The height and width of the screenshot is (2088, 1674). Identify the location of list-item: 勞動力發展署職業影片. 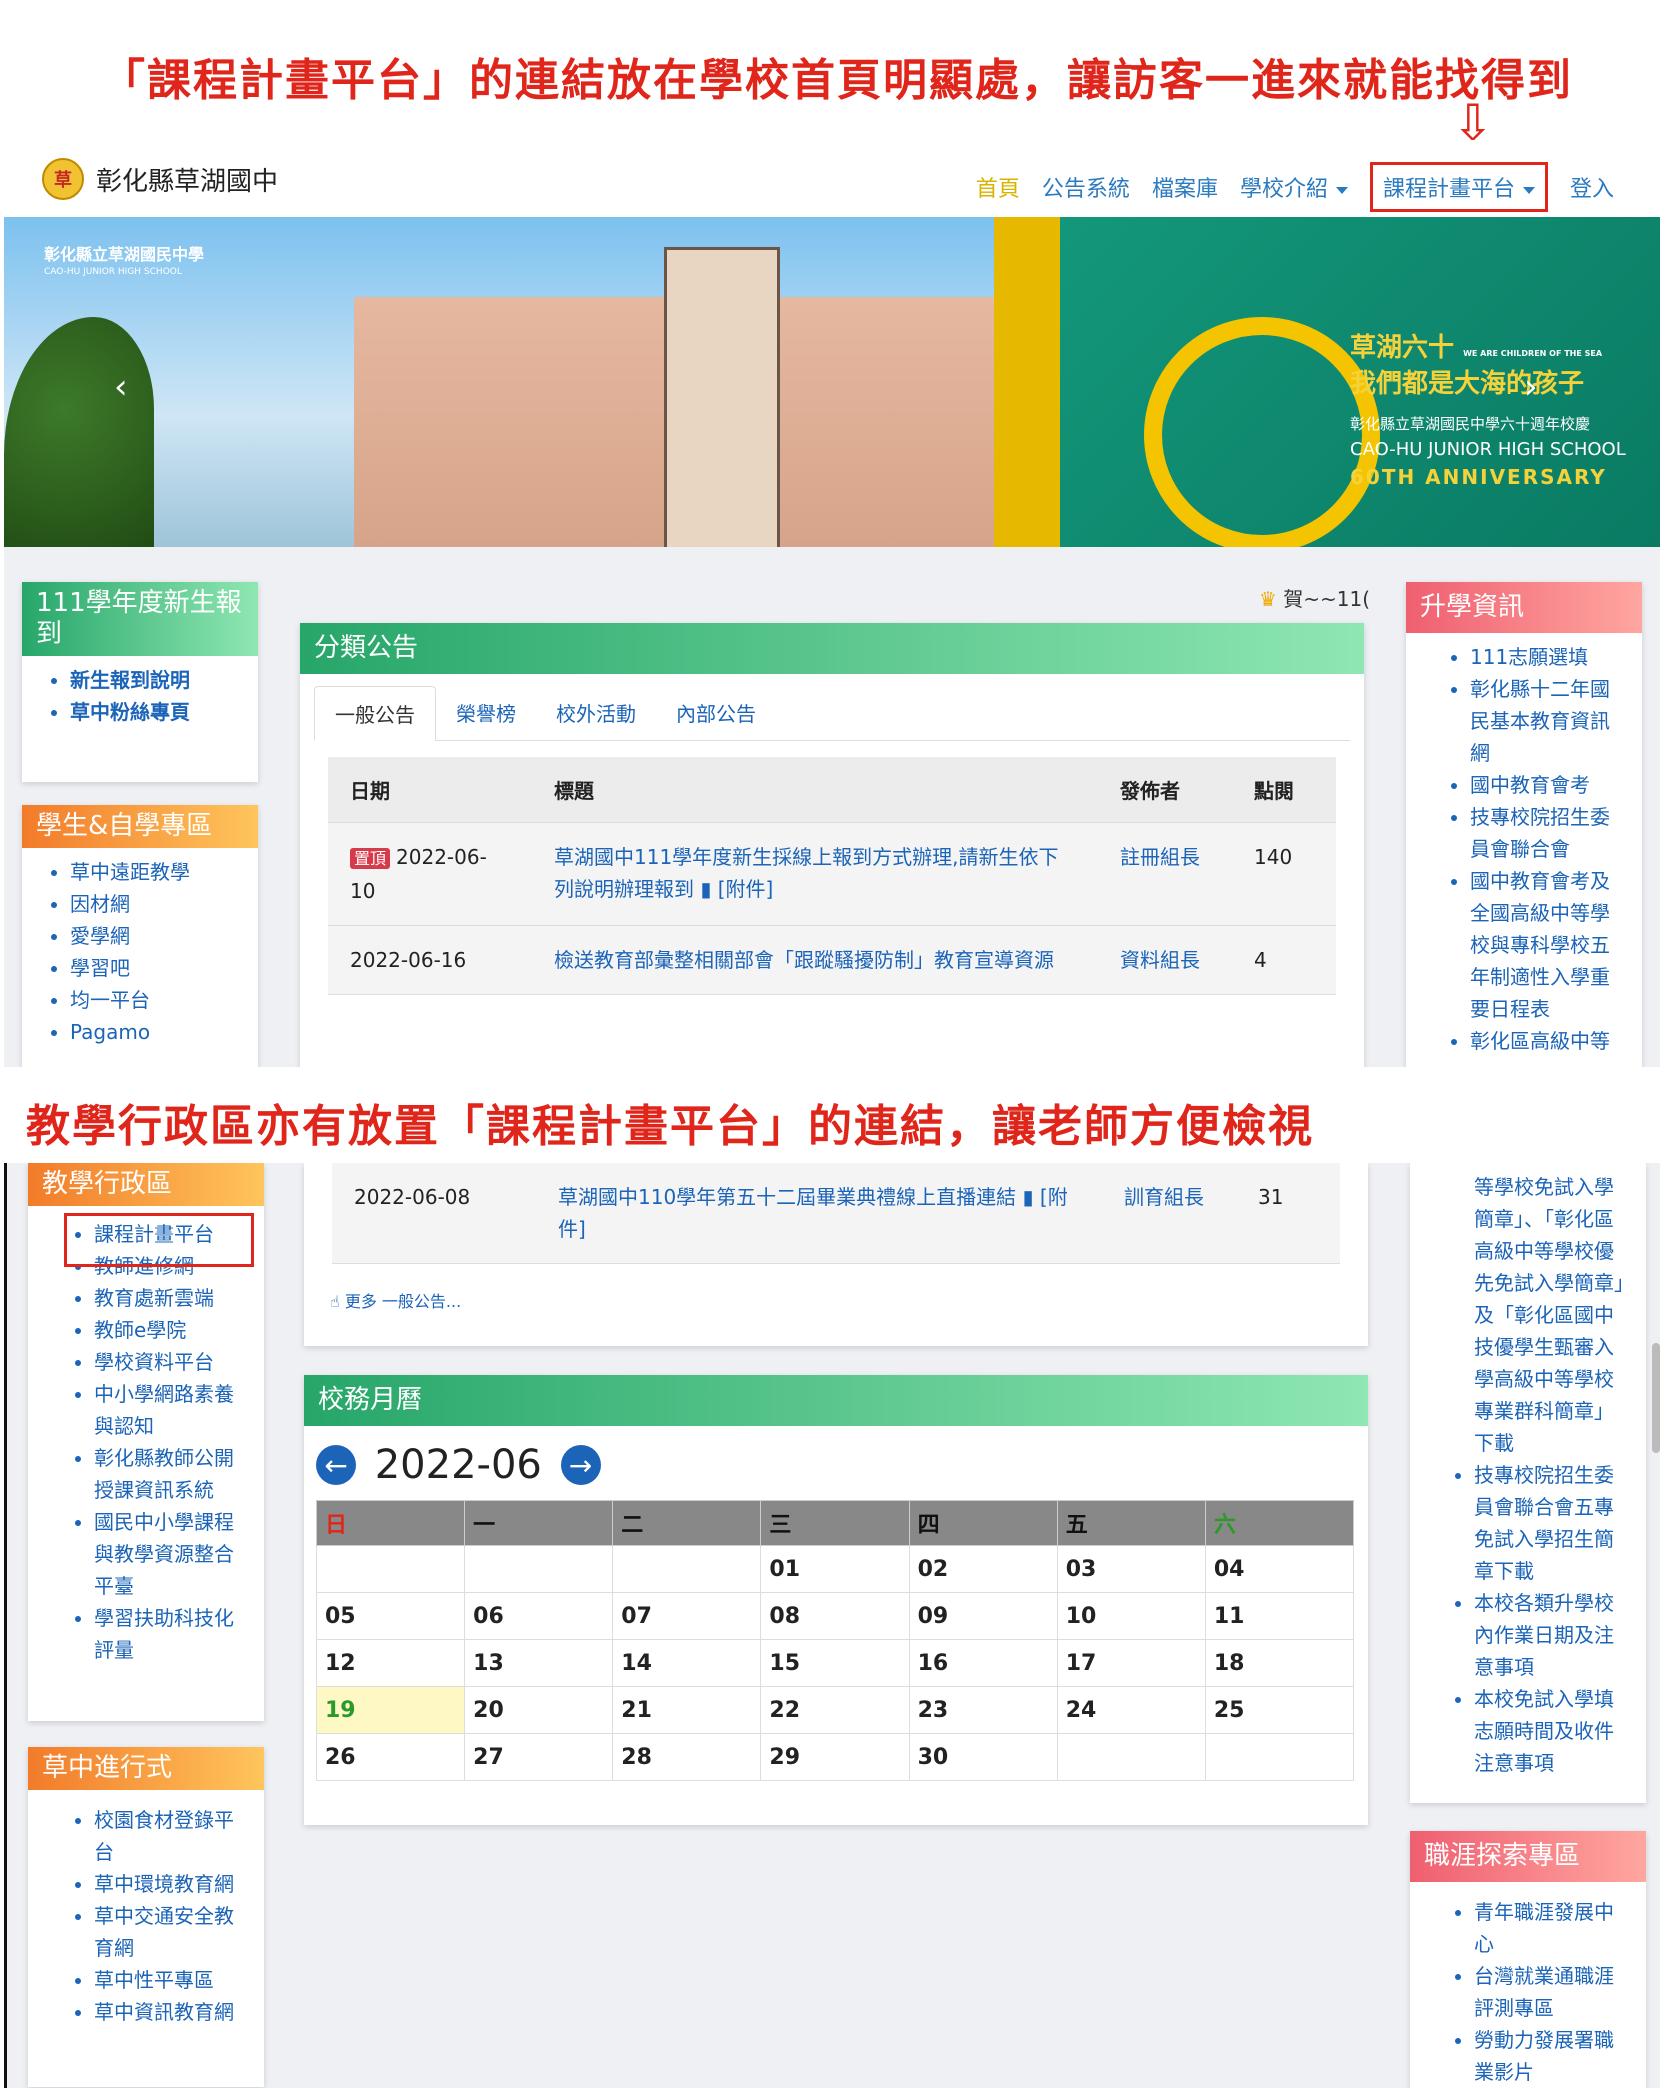
(1552, 2056).